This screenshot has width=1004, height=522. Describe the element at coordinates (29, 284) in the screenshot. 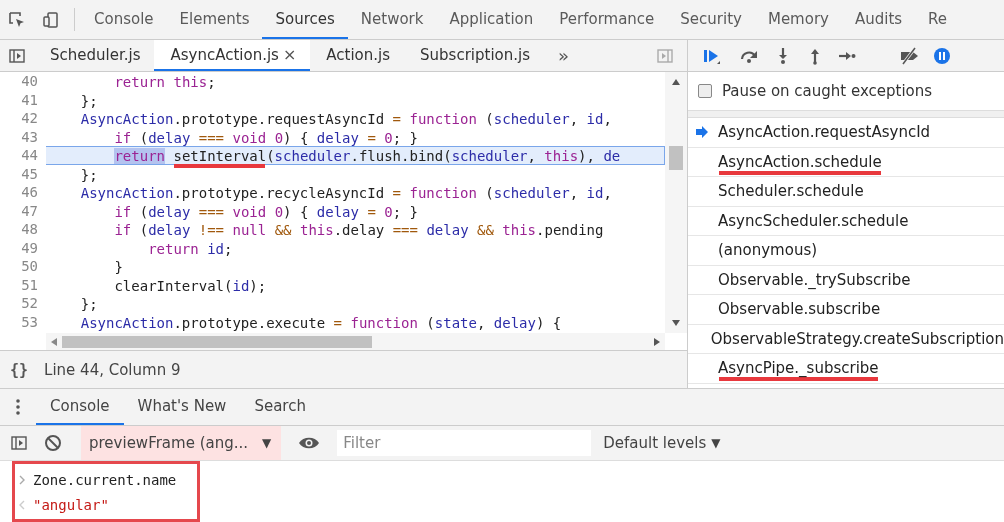

I see `line-number: 51` at that location.